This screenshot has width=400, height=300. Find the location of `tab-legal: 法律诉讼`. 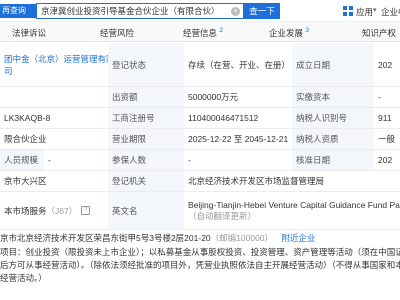

tab-legal: 法律诉讼 is located at coordinates (29, 33).